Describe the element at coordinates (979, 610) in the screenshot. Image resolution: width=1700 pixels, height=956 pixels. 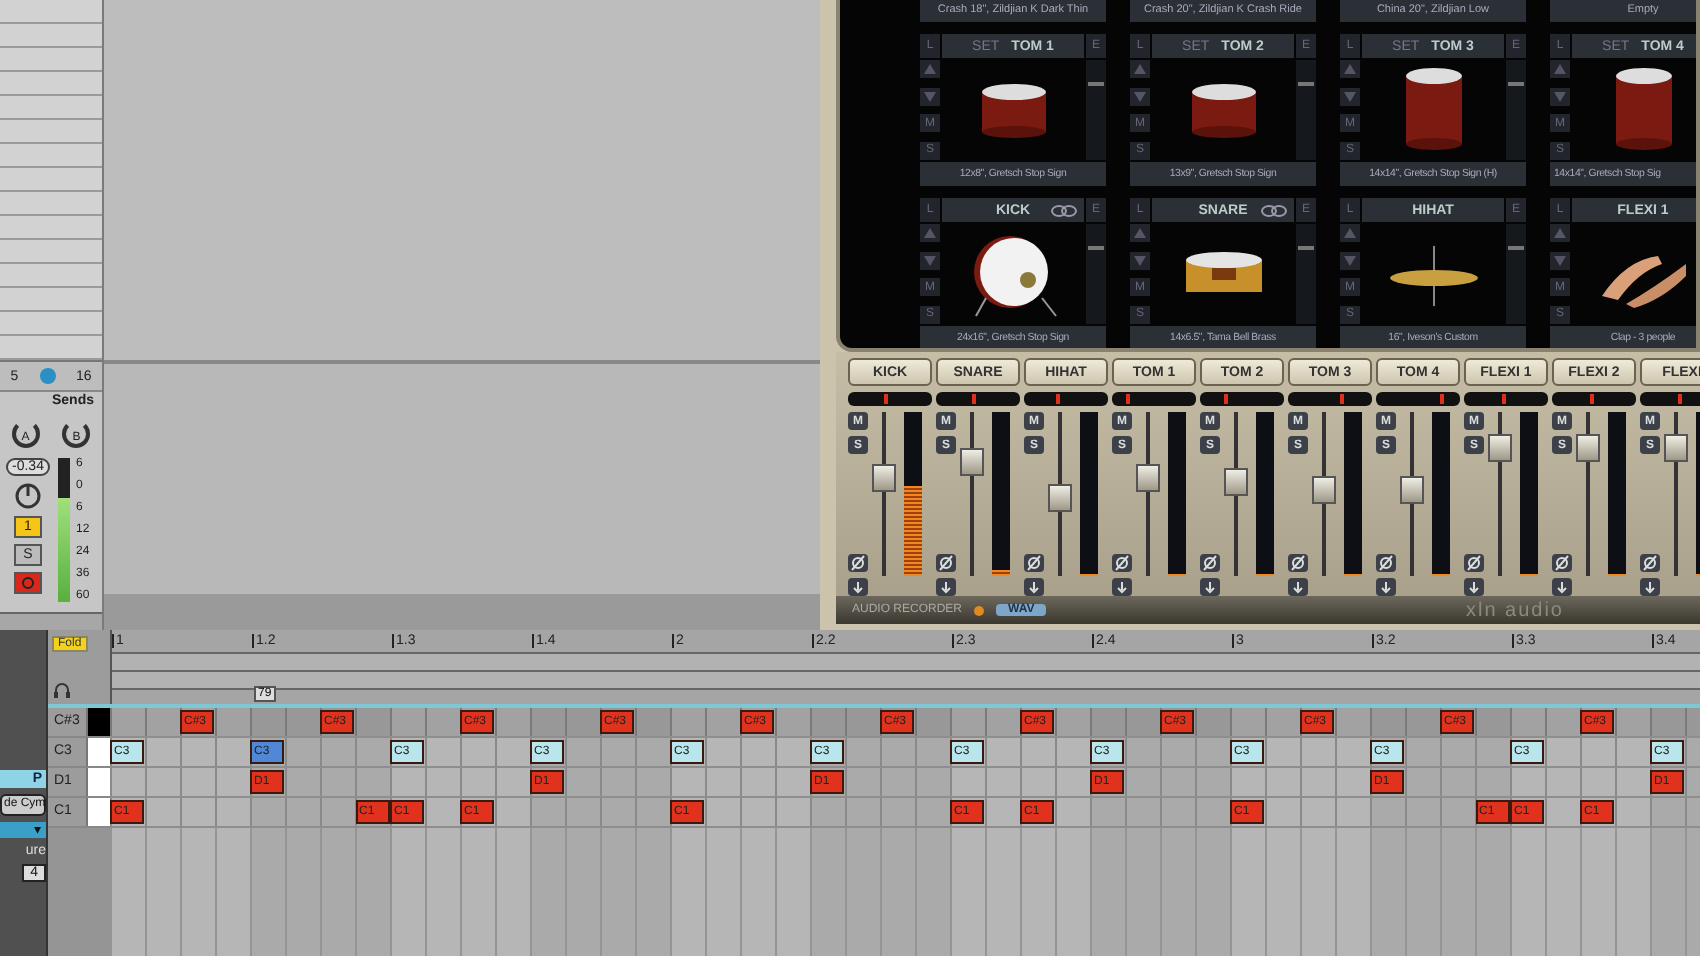
I see `record-dot-icon` at that location.